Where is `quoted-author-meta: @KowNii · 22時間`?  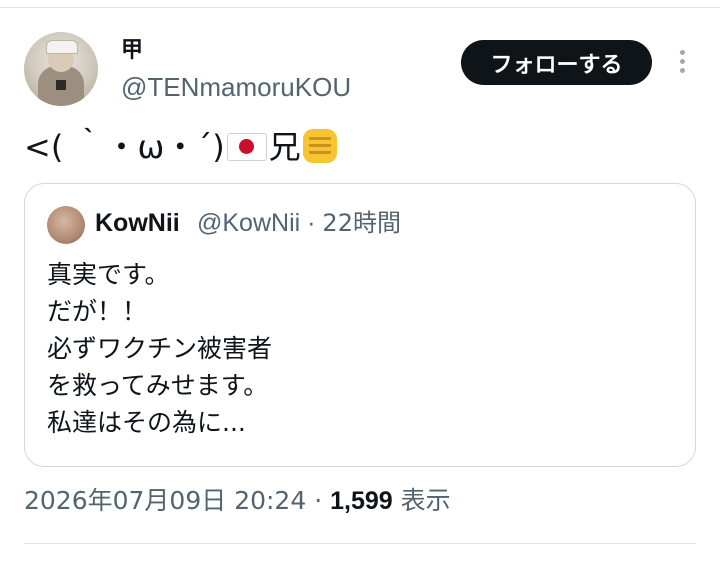
quoted-author-meta: @KowNii · 22時間 is located at coordinates (299, 223).